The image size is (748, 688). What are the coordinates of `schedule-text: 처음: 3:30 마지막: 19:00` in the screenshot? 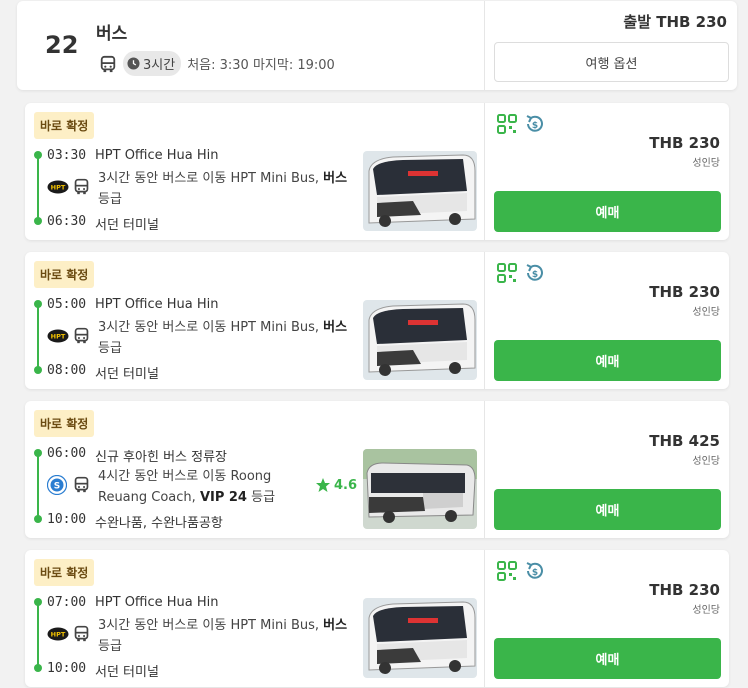 It's located at (261, 65).